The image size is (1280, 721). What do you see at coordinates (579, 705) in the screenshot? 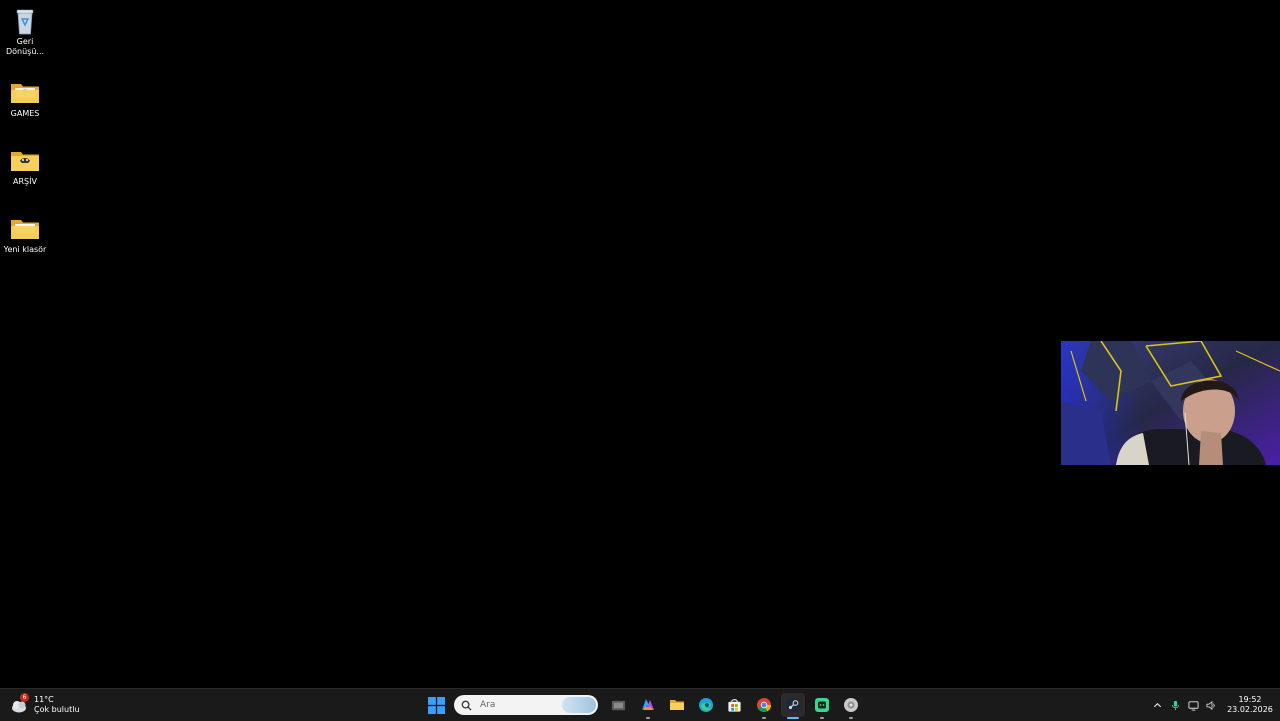
I see `search-highlight-image` at bounding box center [579, 705].